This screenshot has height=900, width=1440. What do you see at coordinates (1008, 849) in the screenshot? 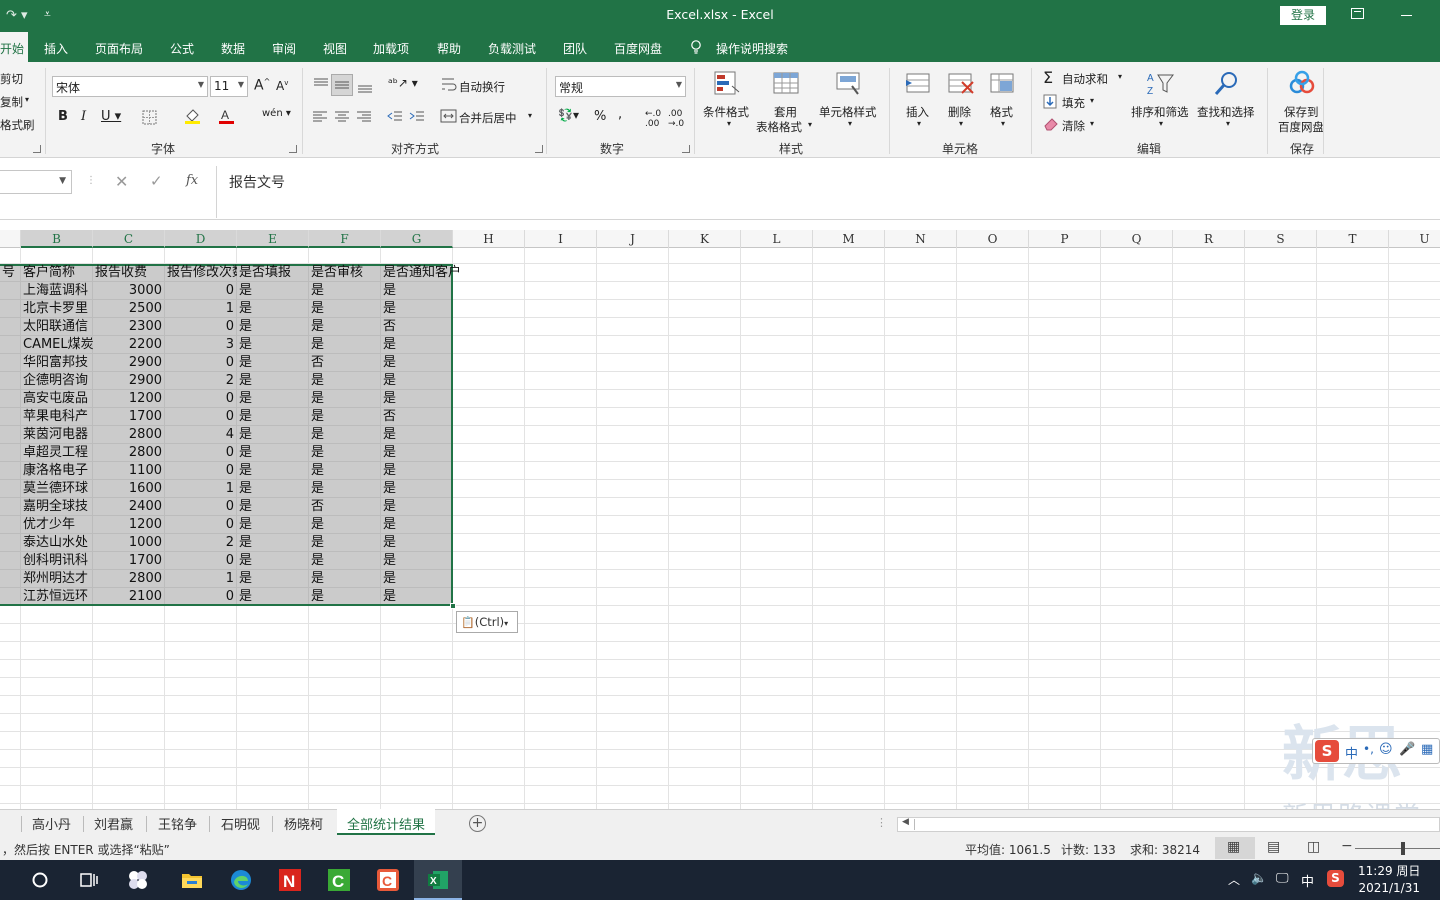
I see `status-average: 平均值: 1061.5` at bounding box center [1008, 849].